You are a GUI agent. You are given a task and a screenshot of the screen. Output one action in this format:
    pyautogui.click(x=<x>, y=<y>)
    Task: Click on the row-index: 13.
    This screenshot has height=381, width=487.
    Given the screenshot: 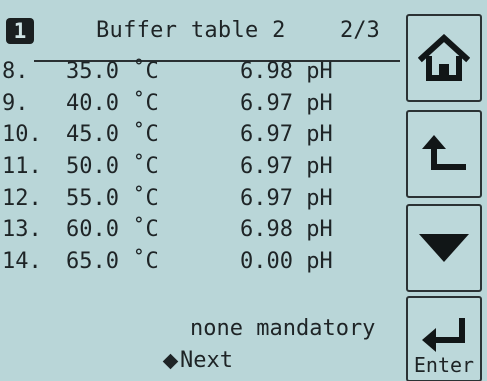 What is the action you would take?
    pyautogui.click(x=22, y=230)
    